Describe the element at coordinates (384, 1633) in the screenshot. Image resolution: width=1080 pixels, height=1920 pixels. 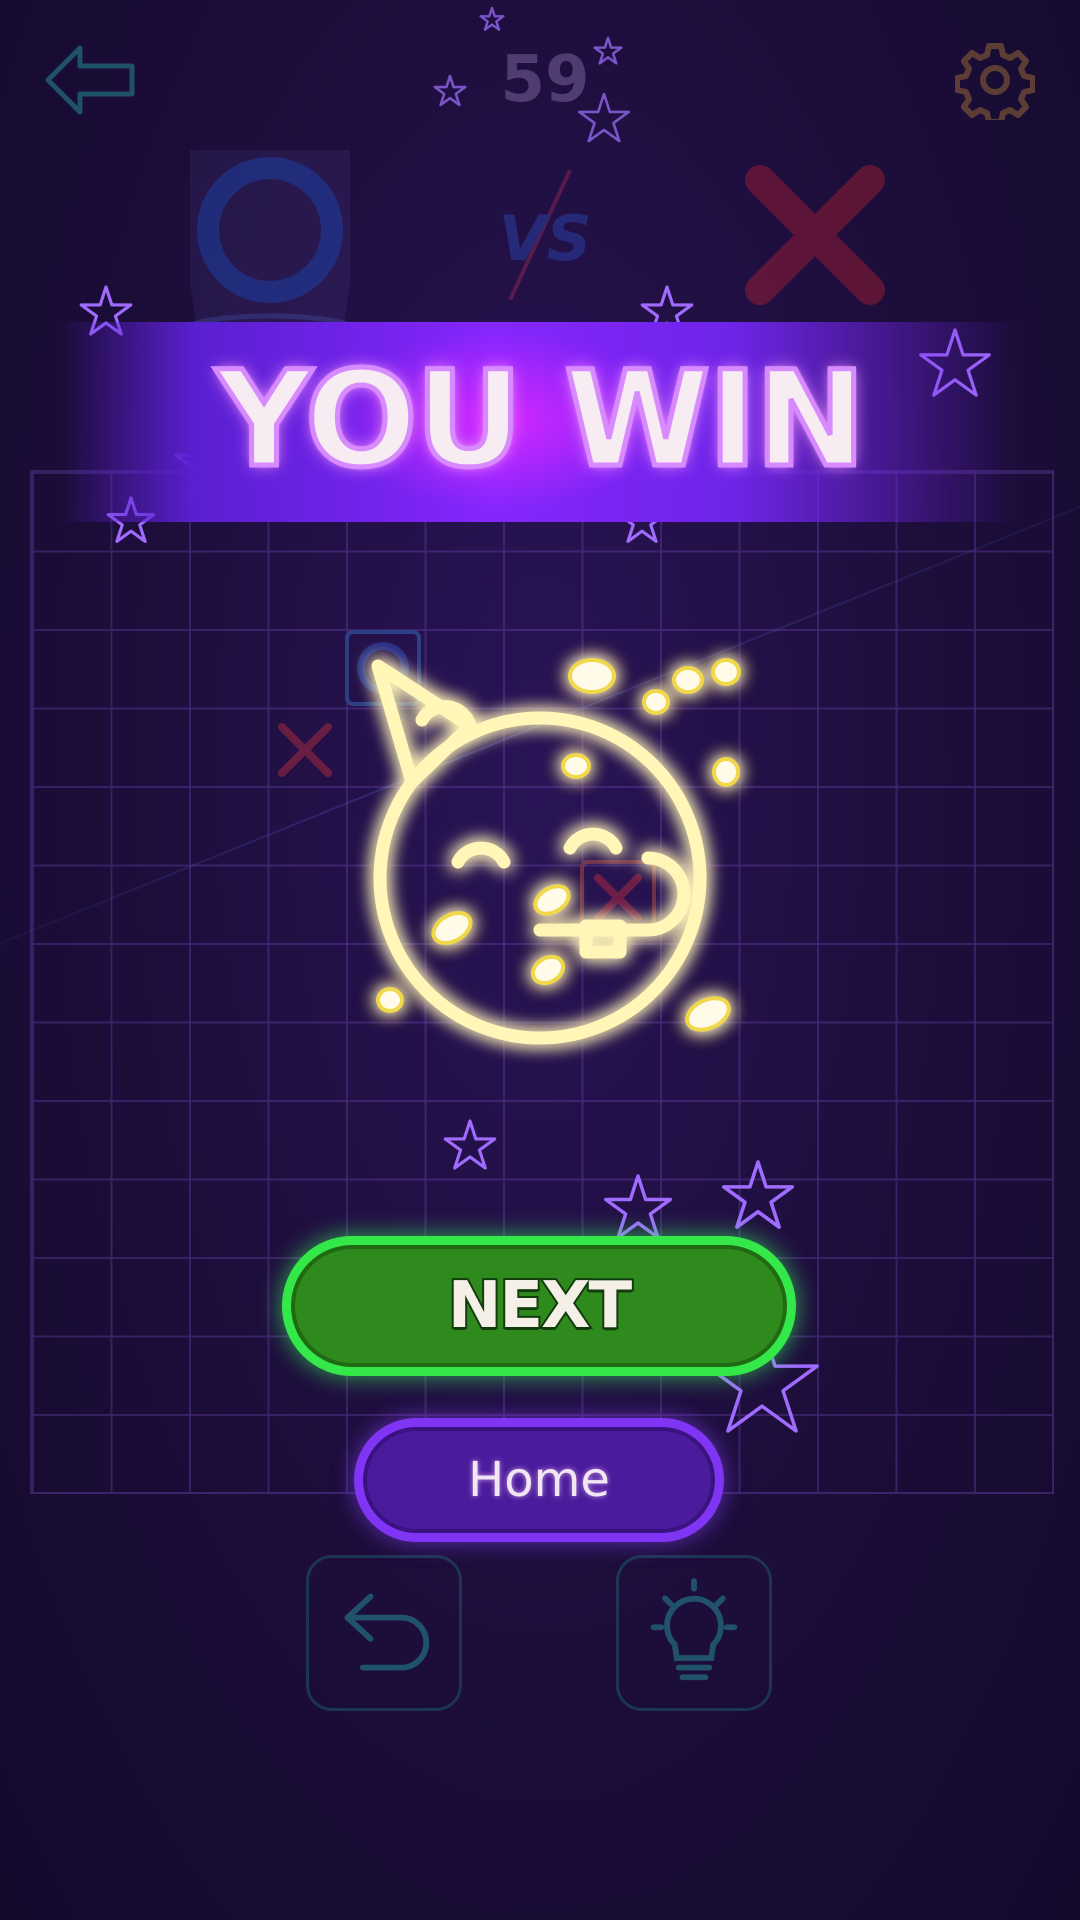
I see `undo-icon` at that location.